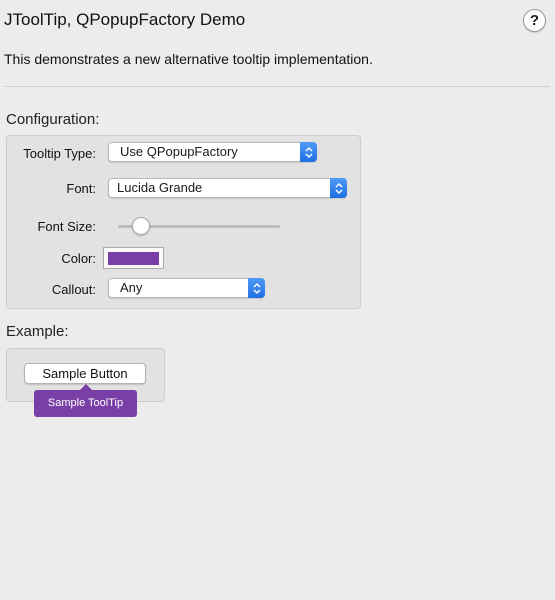  I want to click on color-well, so click(133, 258).